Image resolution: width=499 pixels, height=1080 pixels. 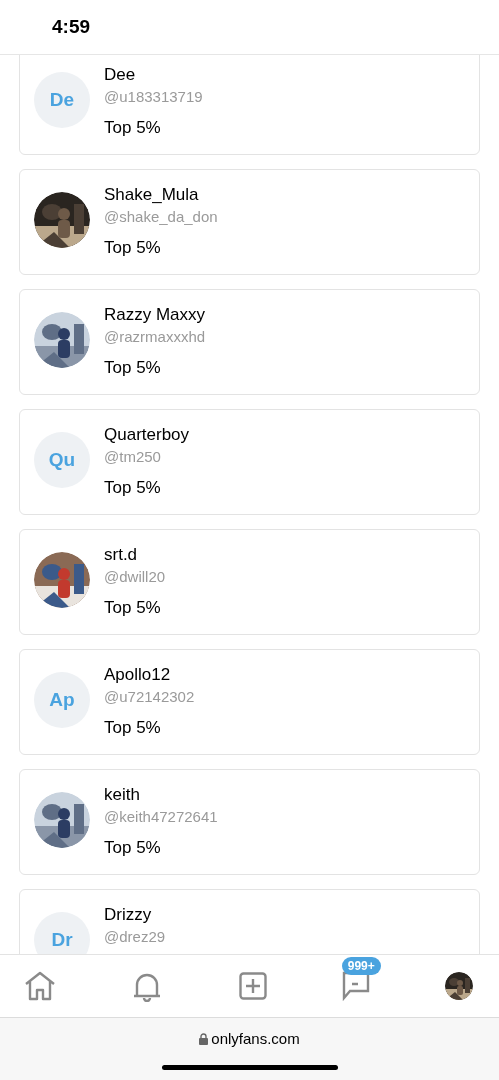 I want to click on user-handle: @shake_da_don, so click(x=161, y=217).